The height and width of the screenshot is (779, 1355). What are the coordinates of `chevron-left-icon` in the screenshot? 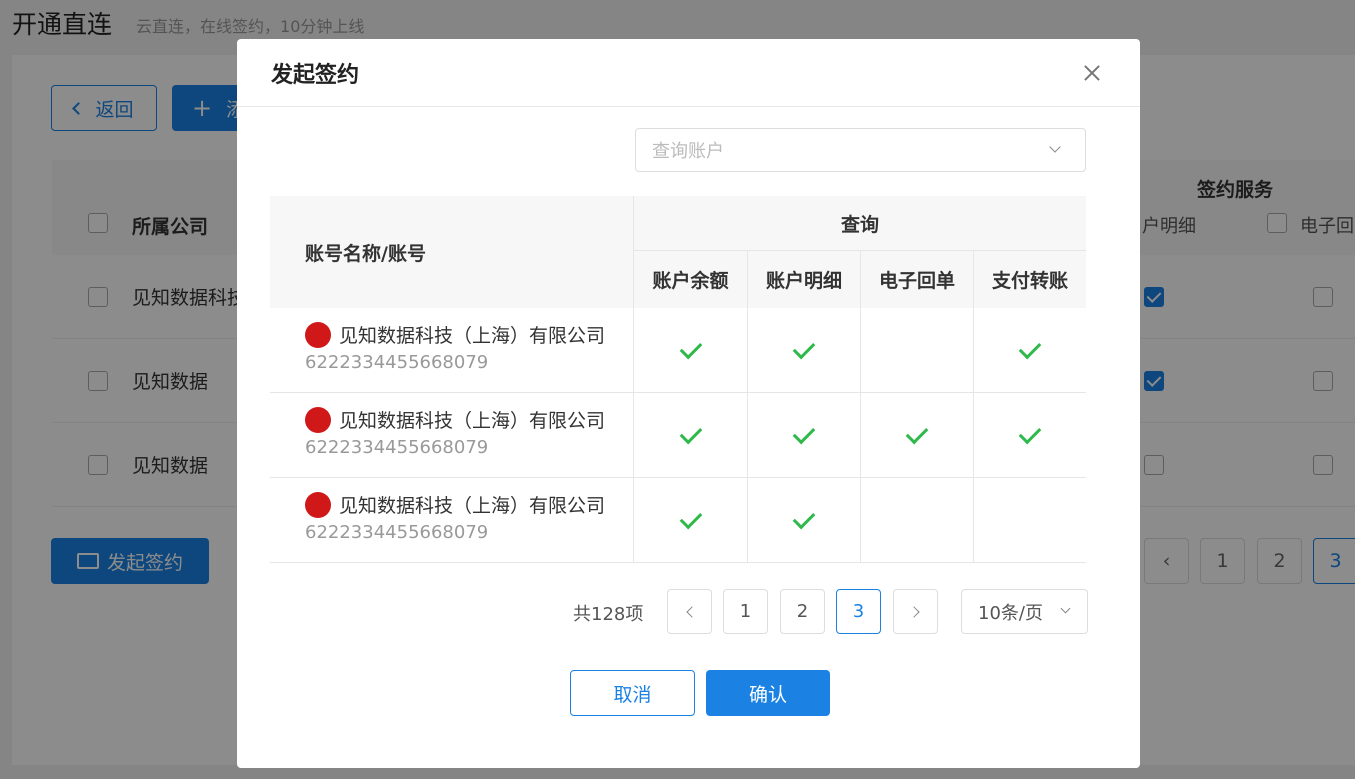 It's located at (691, 611).